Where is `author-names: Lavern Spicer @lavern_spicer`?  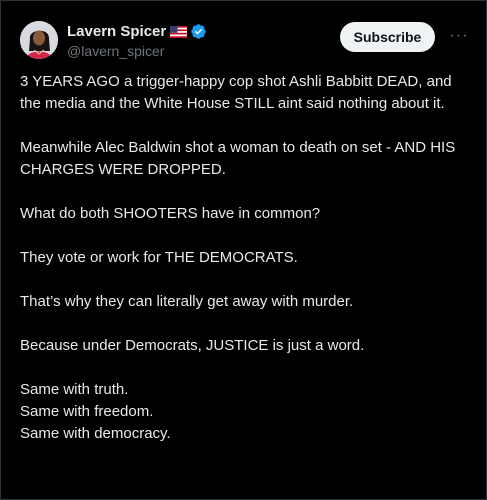
author-names: Lavern Spicer @lavern_spicer is located at coordinates (137, 40).